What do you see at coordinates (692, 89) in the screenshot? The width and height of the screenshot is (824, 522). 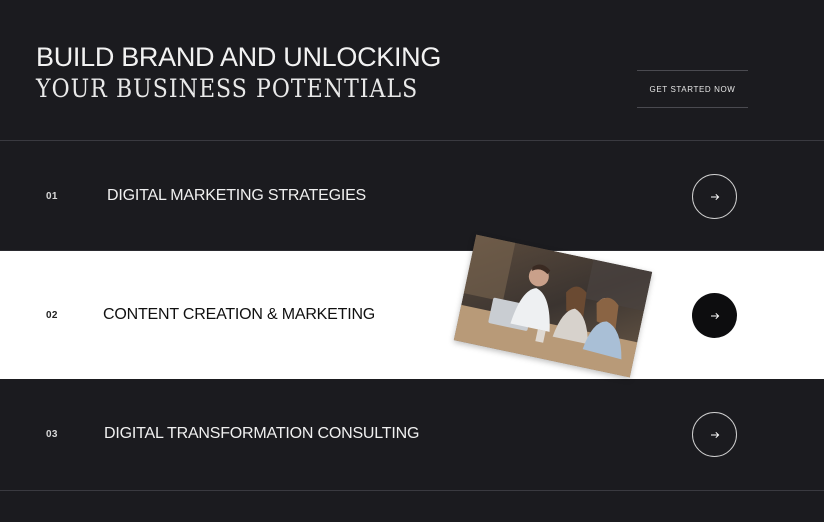 I see `get-started-button: GET STARTED NOW` at bounding box center [692, 89].